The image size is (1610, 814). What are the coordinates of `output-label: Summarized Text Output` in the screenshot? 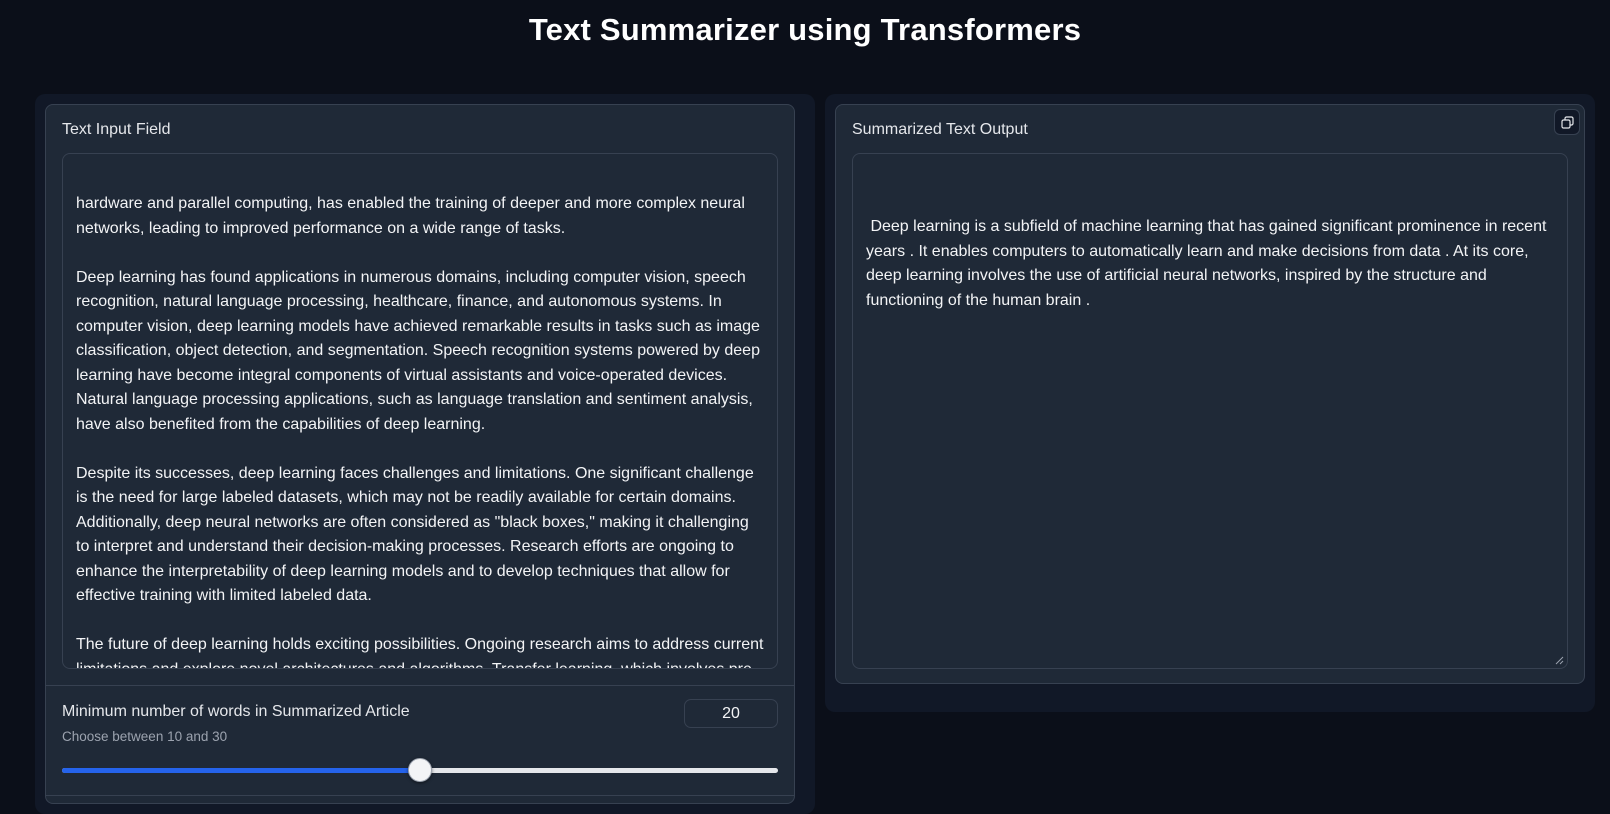 It's located at (940, 129).